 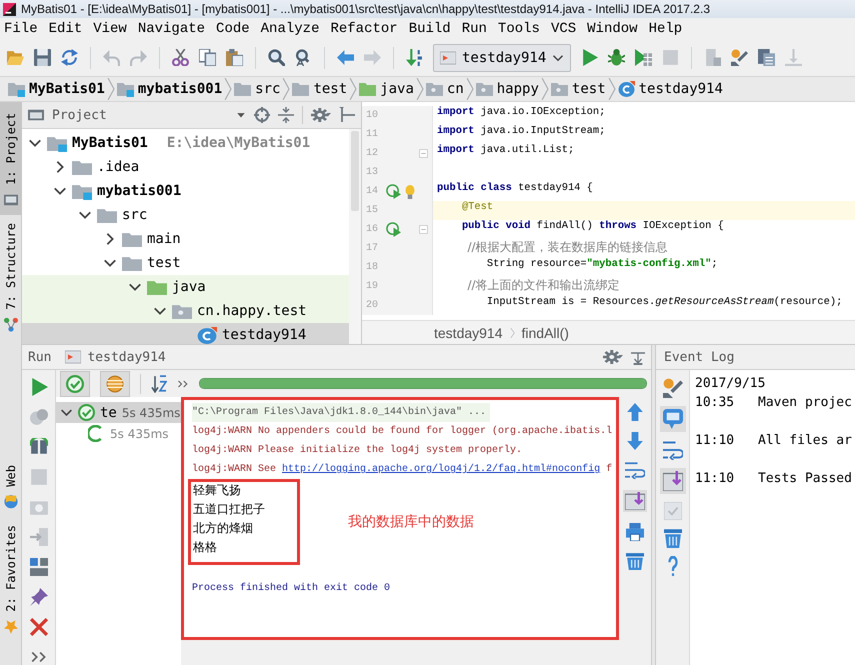 I want to click on link: http://logging.apache.org/log4j/1.2/faq.html#noconfig, so click(x=441, y=469).